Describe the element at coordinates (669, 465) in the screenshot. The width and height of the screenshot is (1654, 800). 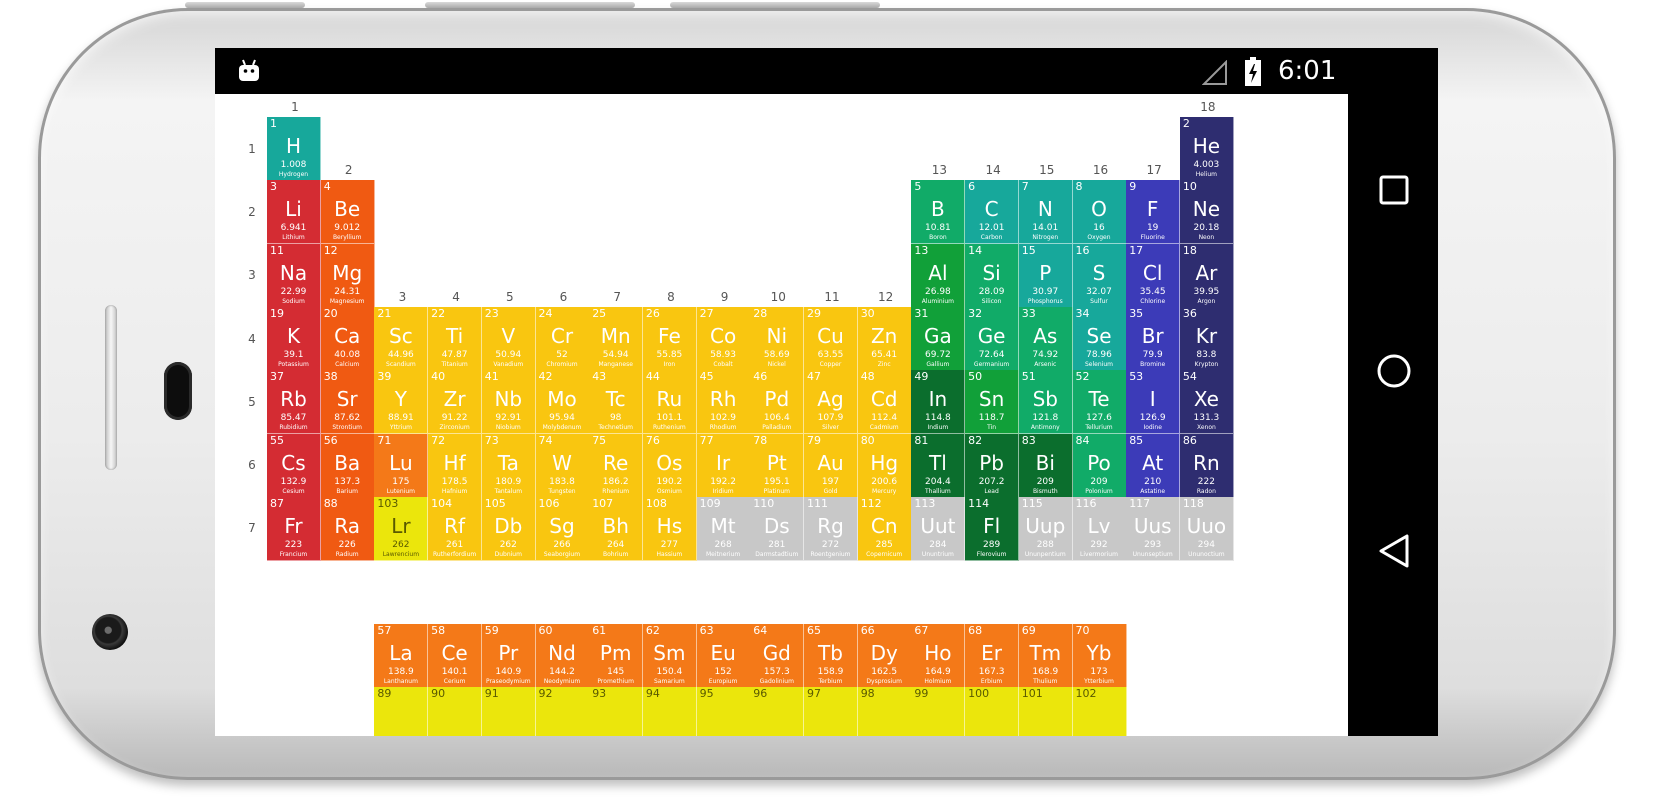
I see `element-cell-76: 76 Os 190.2 Osmium` at that location.